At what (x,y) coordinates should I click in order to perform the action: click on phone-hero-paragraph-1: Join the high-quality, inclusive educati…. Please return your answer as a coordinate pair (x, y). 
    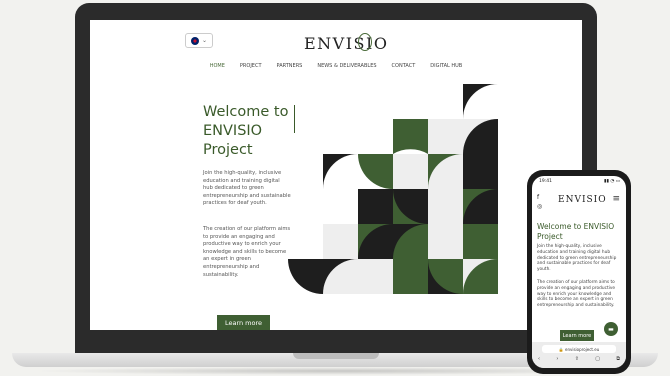
    Looking at the image, I should click on (577, 258).